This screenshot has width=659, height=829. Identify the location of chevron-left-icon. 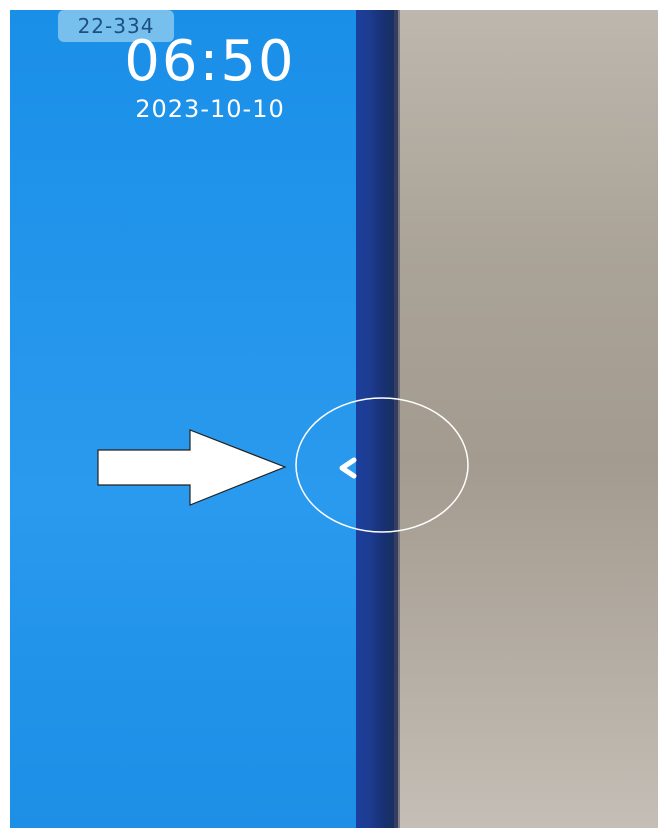
(348, 468).